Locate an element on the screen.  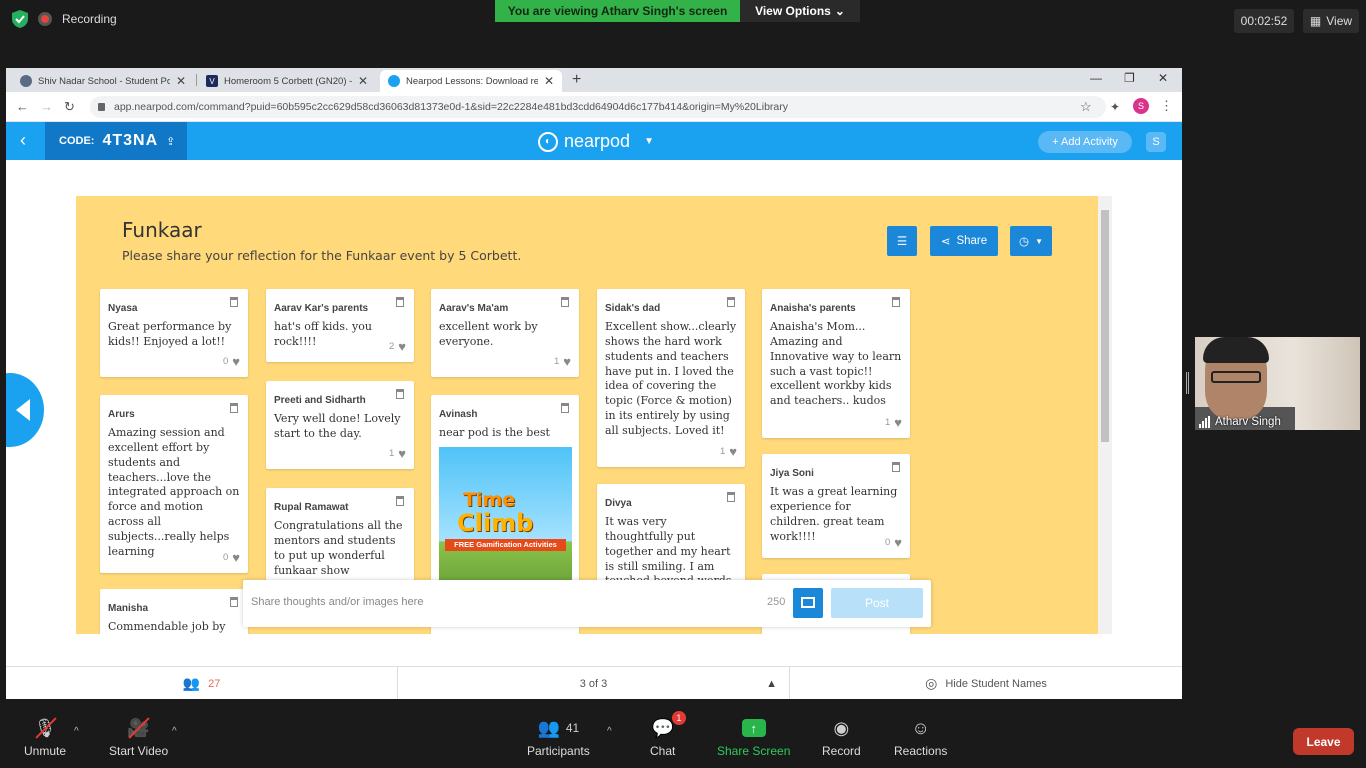
tab-nearpod: Nearpod Lessons: Download rea ✕ is located at coordinates (471, 81).